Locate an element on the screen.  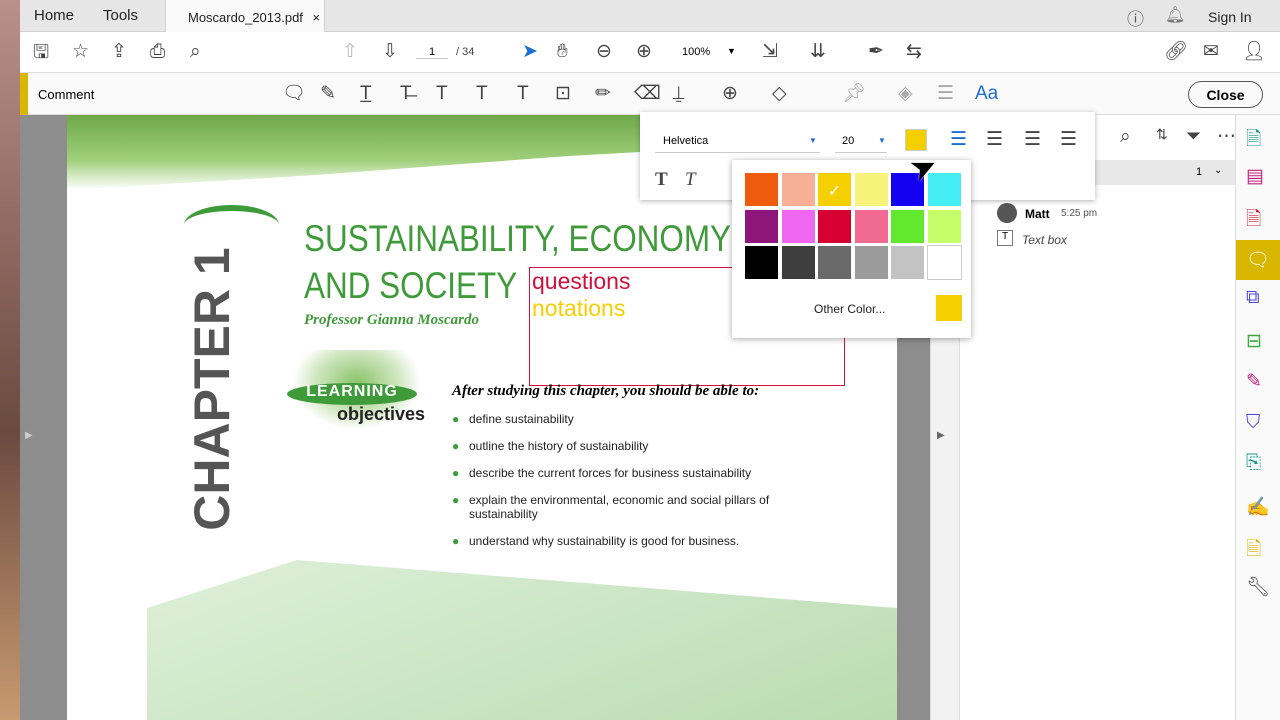
align-left-icon: ☰ is located at coordinates (958, 139).